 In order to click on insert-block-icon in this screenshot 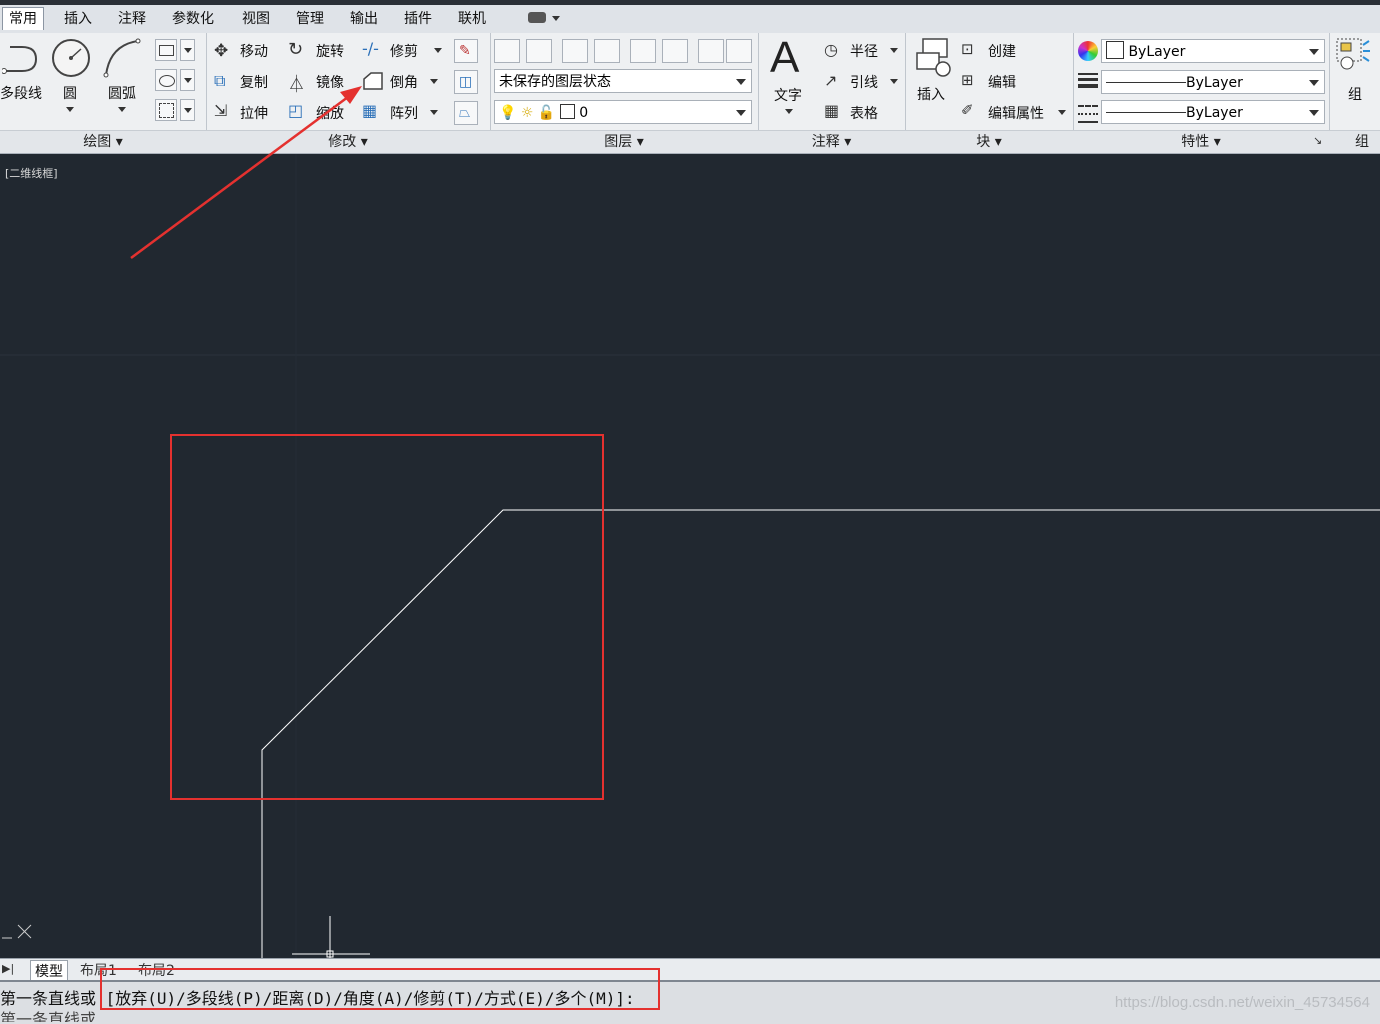, I will do `click(933, 58)`.